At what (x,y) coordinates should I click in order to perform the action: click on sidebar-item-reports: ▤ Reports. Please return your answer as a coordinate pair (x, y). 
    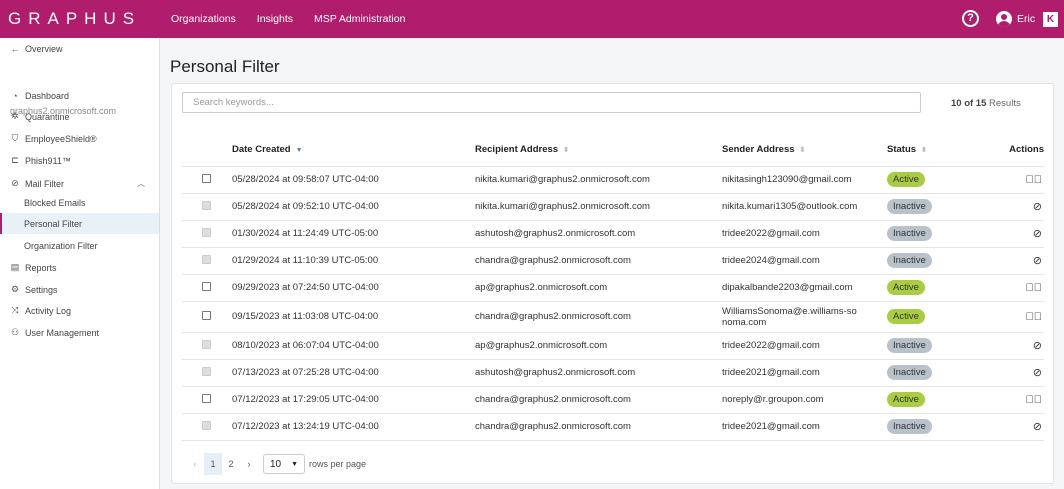
    Looking at the image, I should click on (79, 267).